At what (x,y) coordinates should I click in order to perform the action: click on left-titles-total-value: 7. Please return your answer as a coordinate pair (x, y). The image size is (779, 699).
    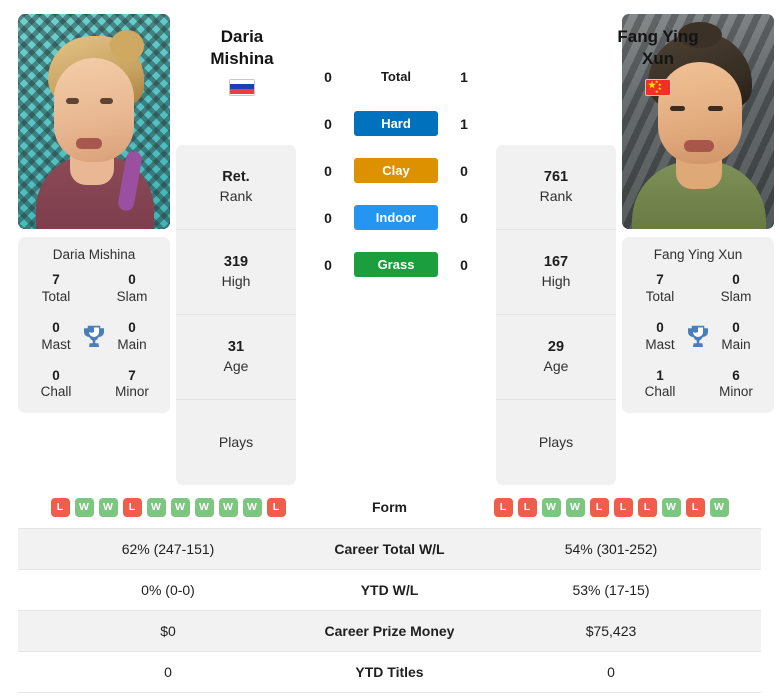
    Looking at the image, I should click on (56, 279).